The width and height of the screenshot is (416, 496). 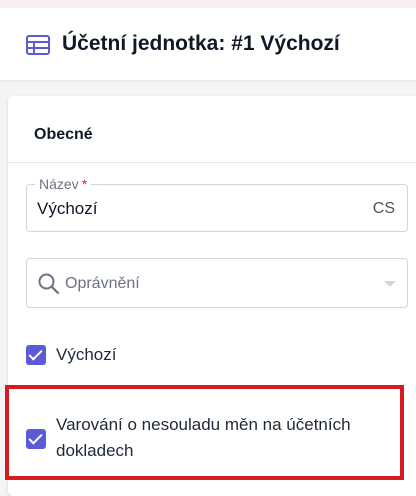 I want to click on section-title: Obecné, so click(x=63, y=134).